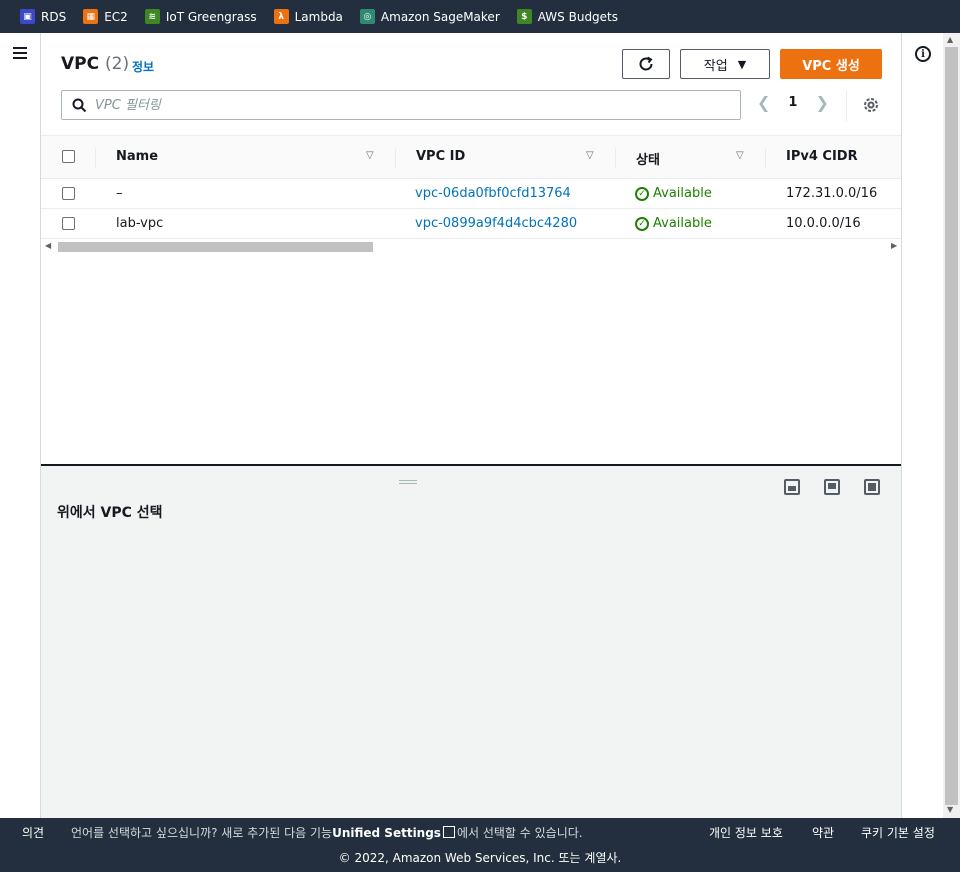 The width and height of the screenshot is (960, 872). I want to click on caret-down-icon: ▼, so click(742, 64).